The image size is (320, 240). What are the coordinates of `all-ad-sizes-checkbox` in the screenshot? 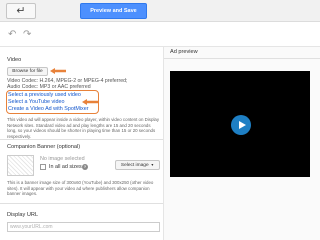 It's located at (43, 167).